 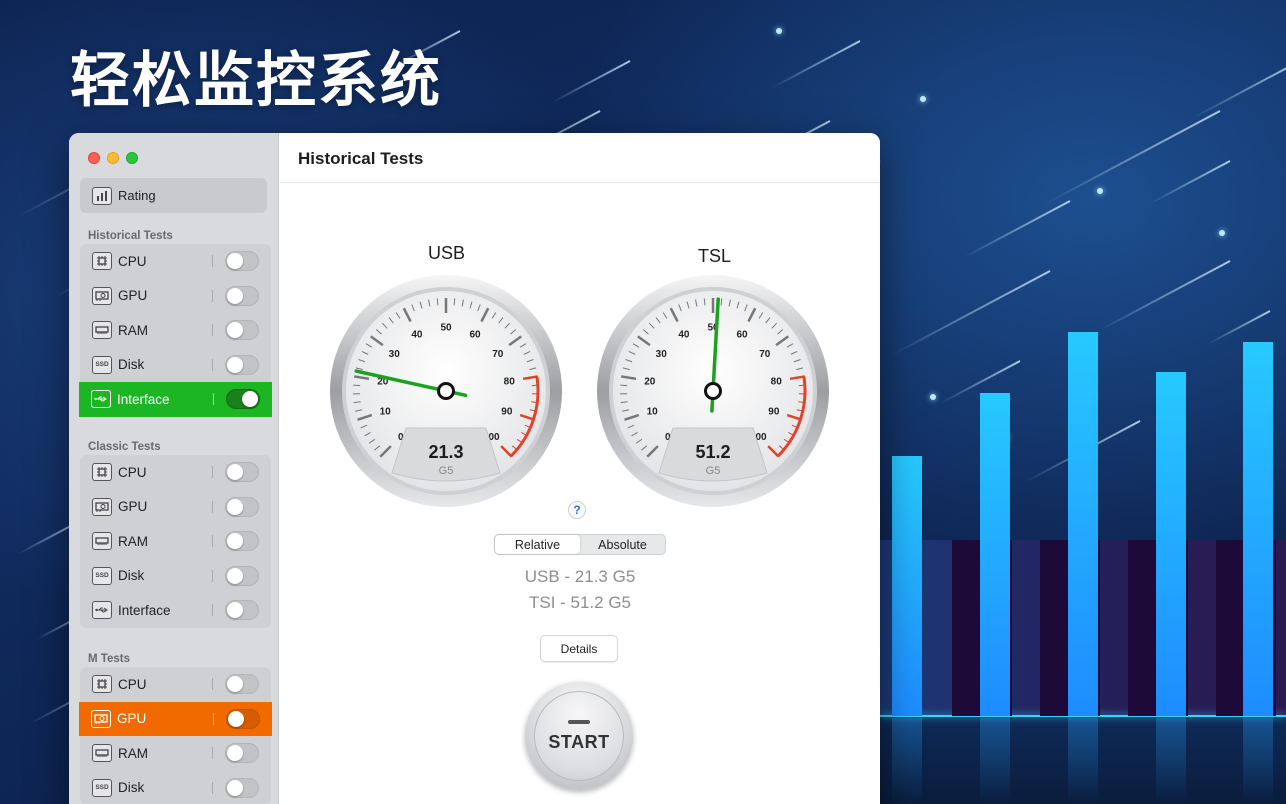 What do you see at coordinates (102, 195) in the screenshot?
I see `bar-chart-icon` at bounding box center [102, 195].